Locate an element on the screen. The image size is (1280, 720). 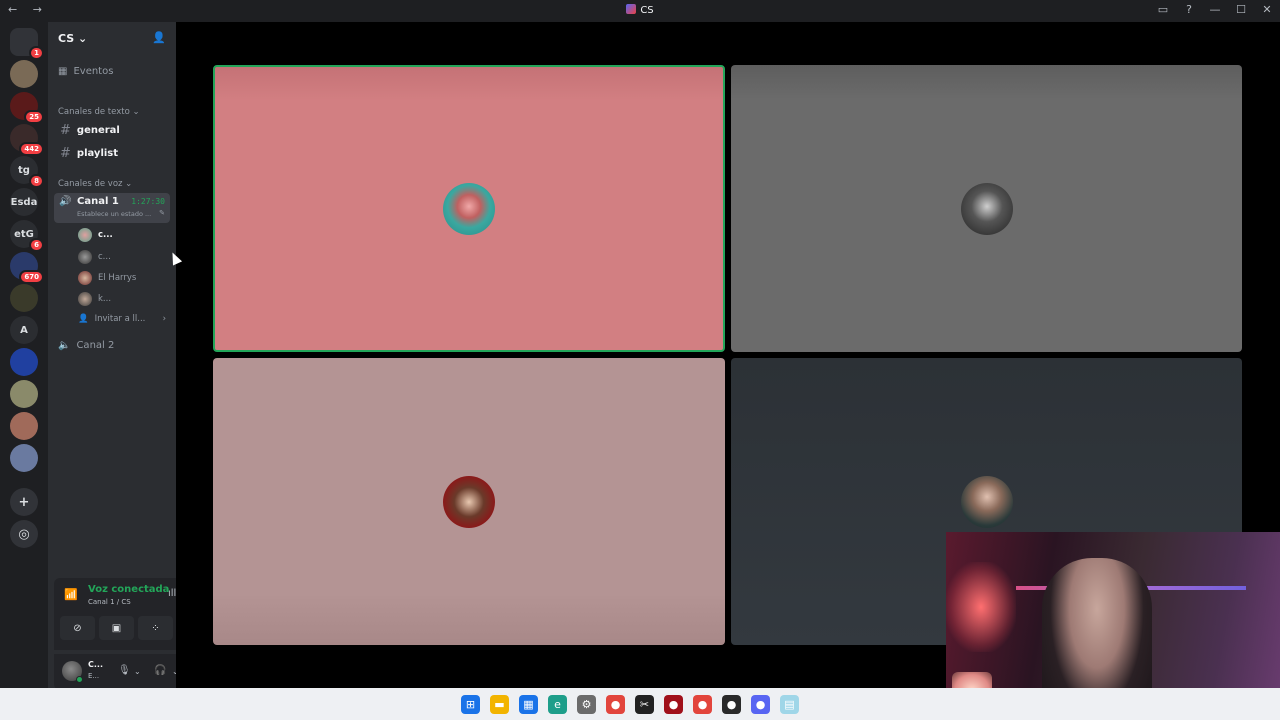
server-icon-server-4: 442 is located at coordinates (27, 140).